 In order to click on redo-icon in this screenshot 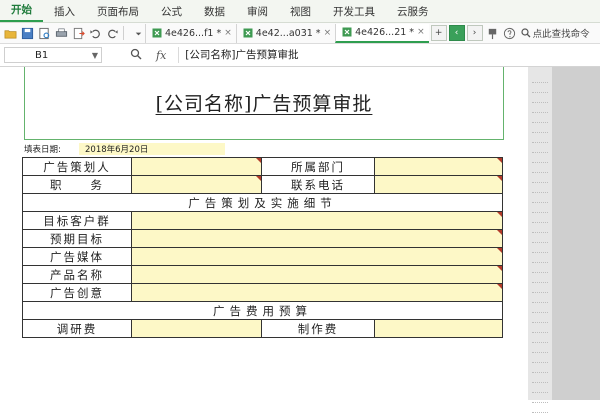, I will do `click(112, 33)`.